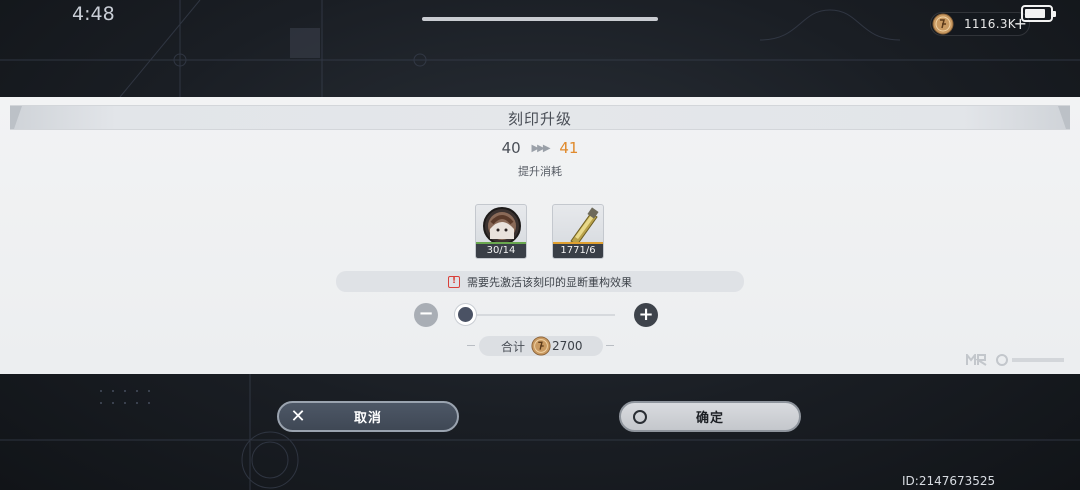  What do you see at coordinates (540, 19) in the screenshot?
I see `drag-handle` at bounding box center [540, 19].